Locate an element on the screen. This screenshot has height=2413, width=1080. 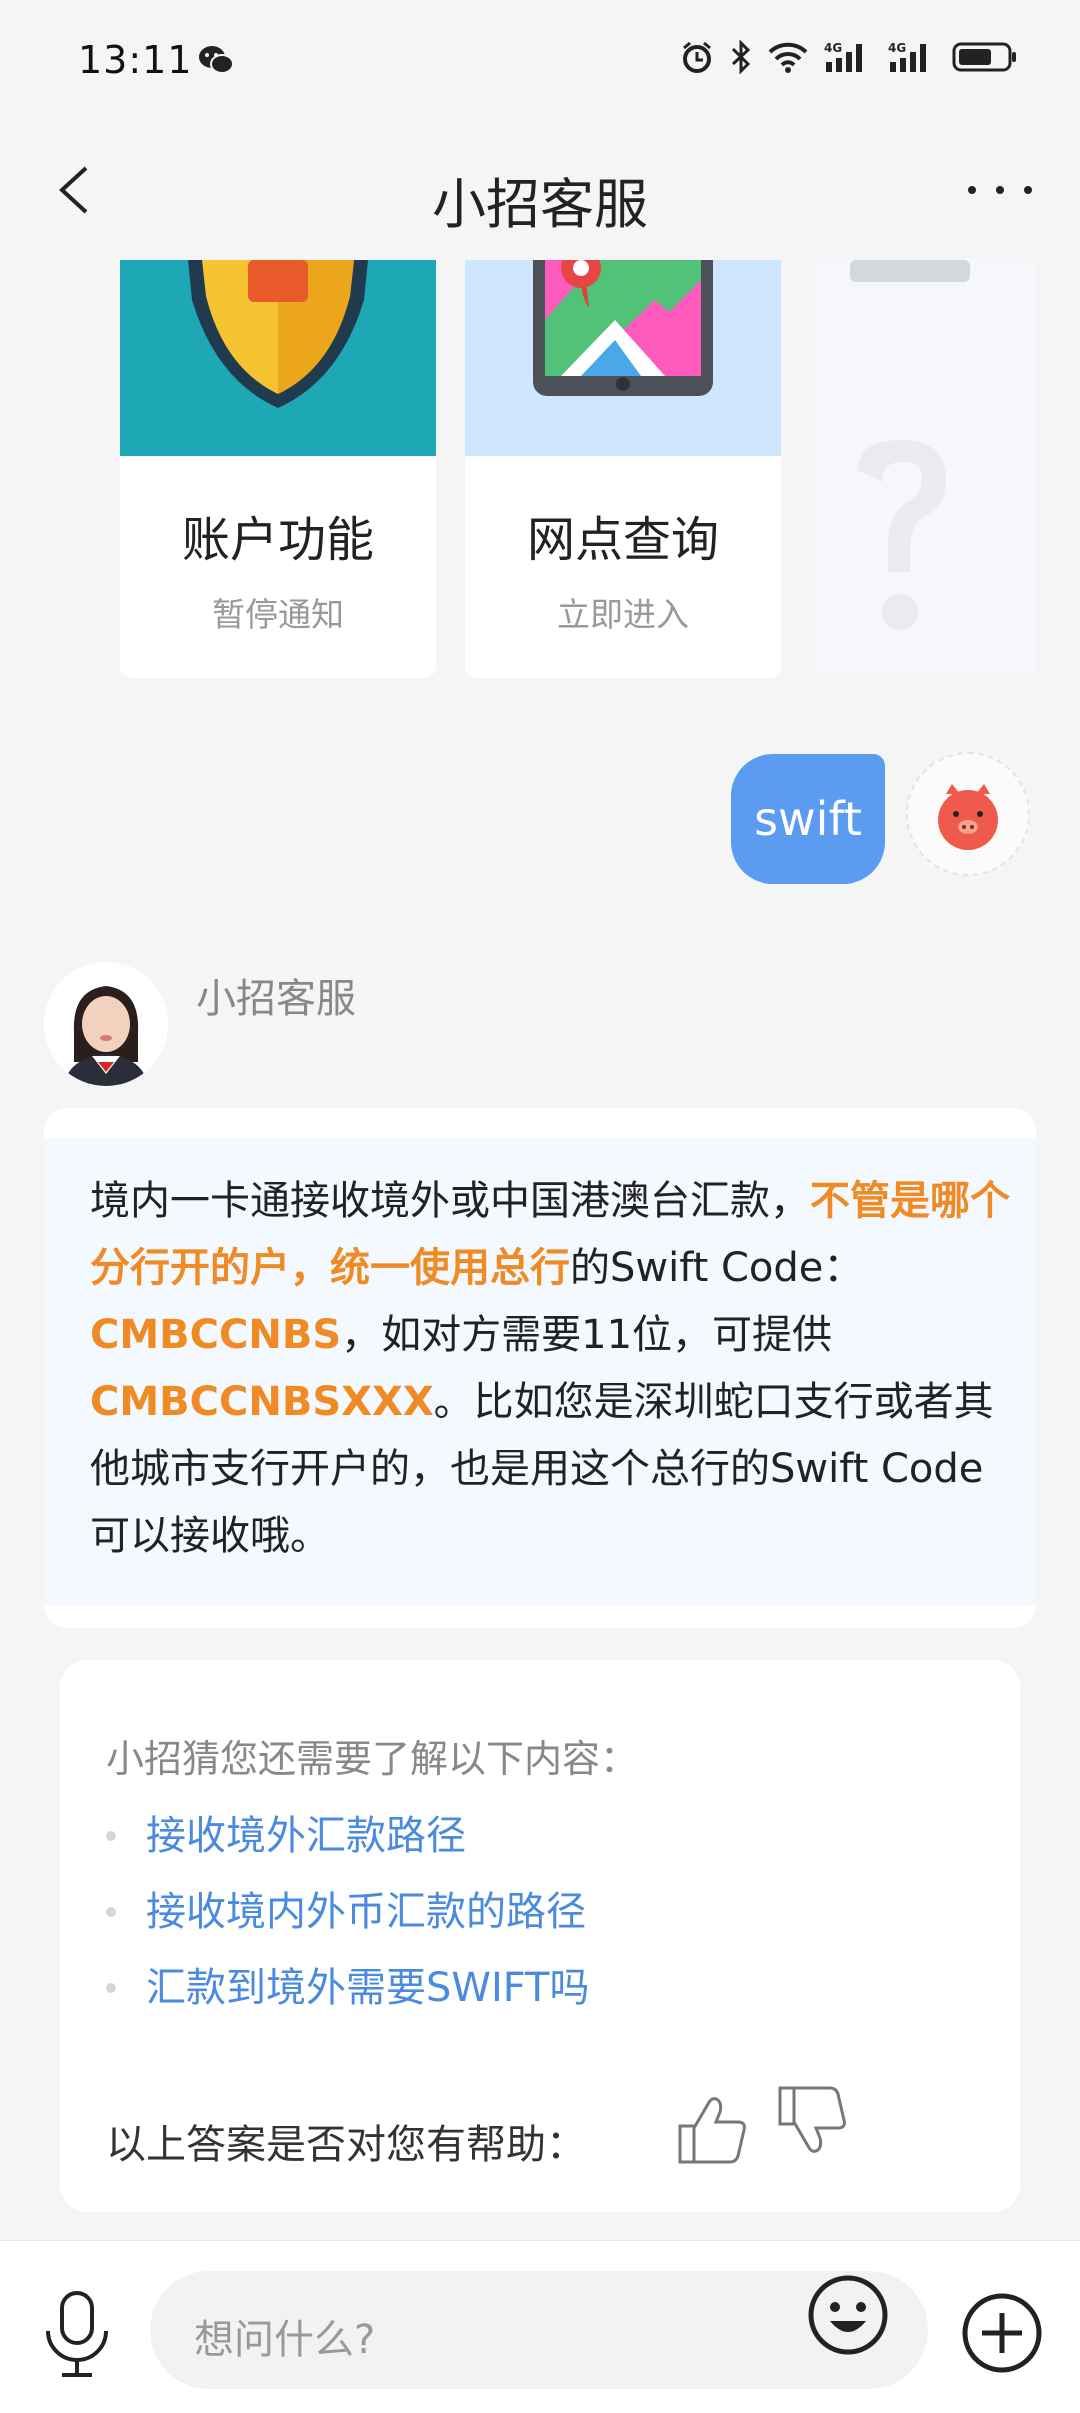
page-title: 小招客服 is located at coordinates (540, 204).